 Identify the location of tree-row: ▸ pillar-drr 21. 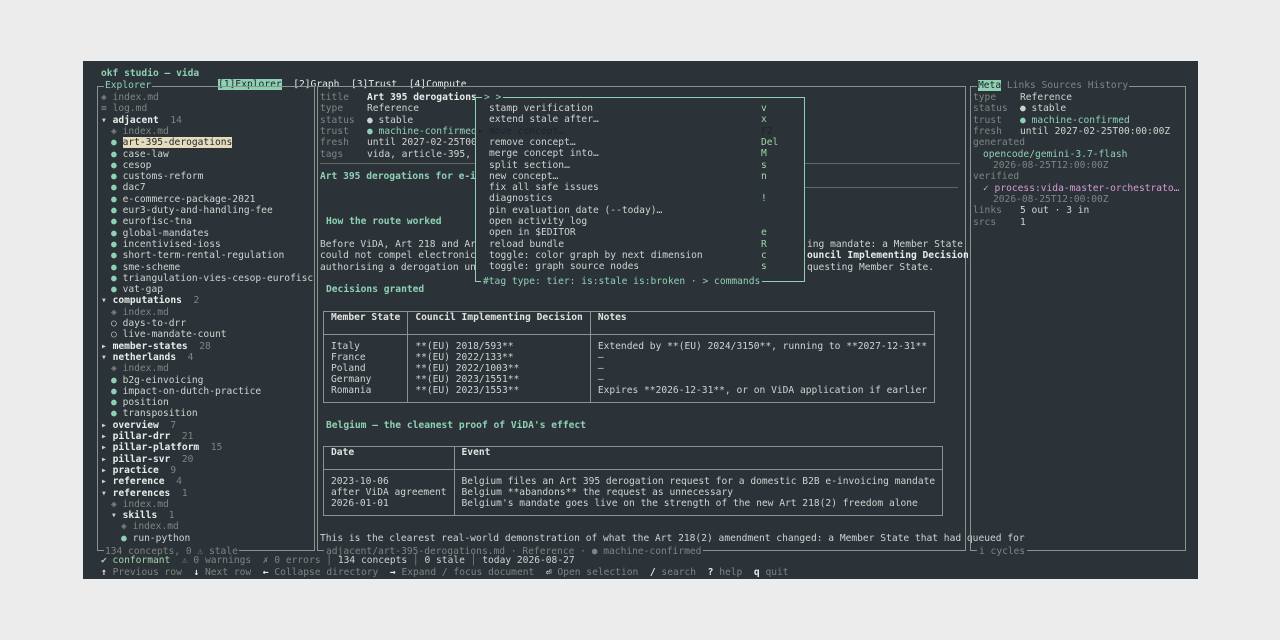
(147, 436).